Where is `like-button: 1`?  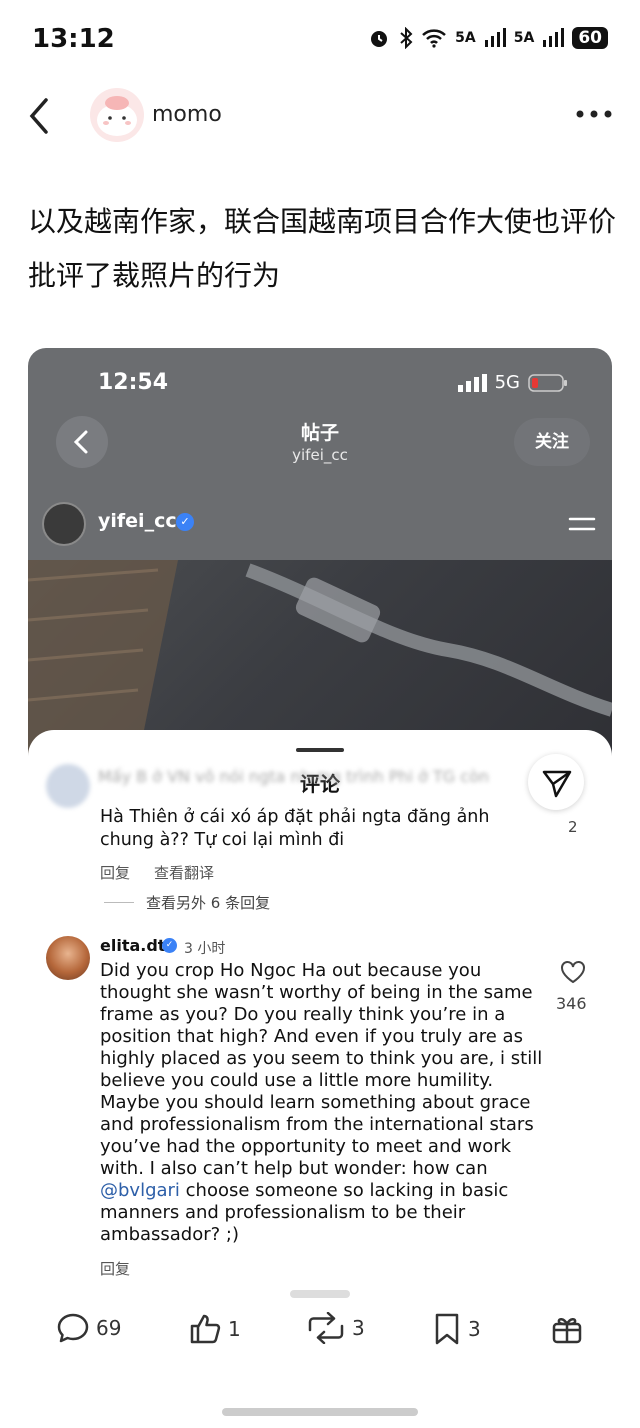
like-button: 1 is located at coordinates (214, 1329).